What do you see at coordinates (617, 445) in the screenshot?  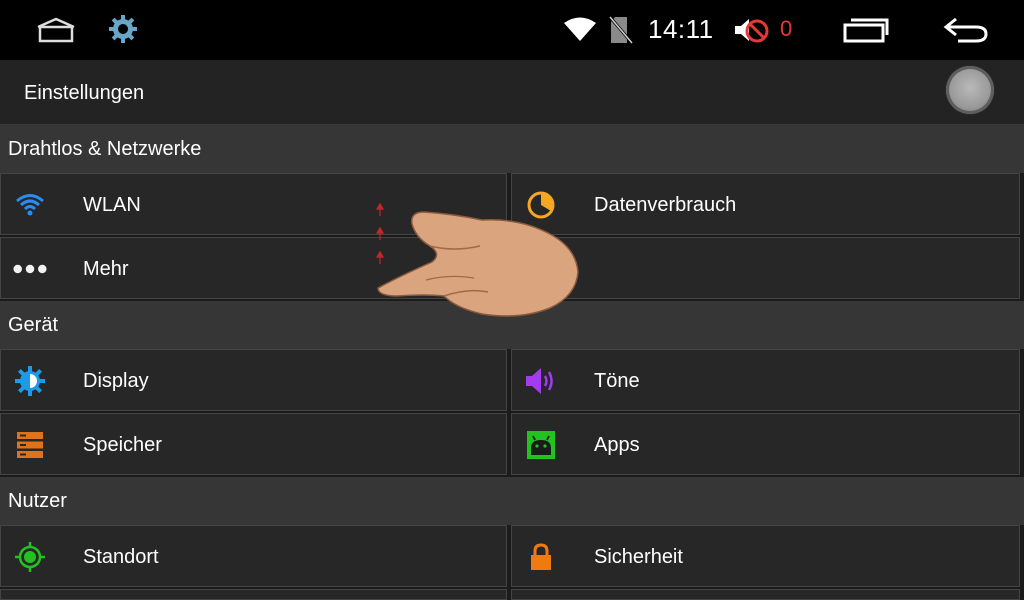 I see `settings-item-label: Apps` at bounding box center [617, 445].